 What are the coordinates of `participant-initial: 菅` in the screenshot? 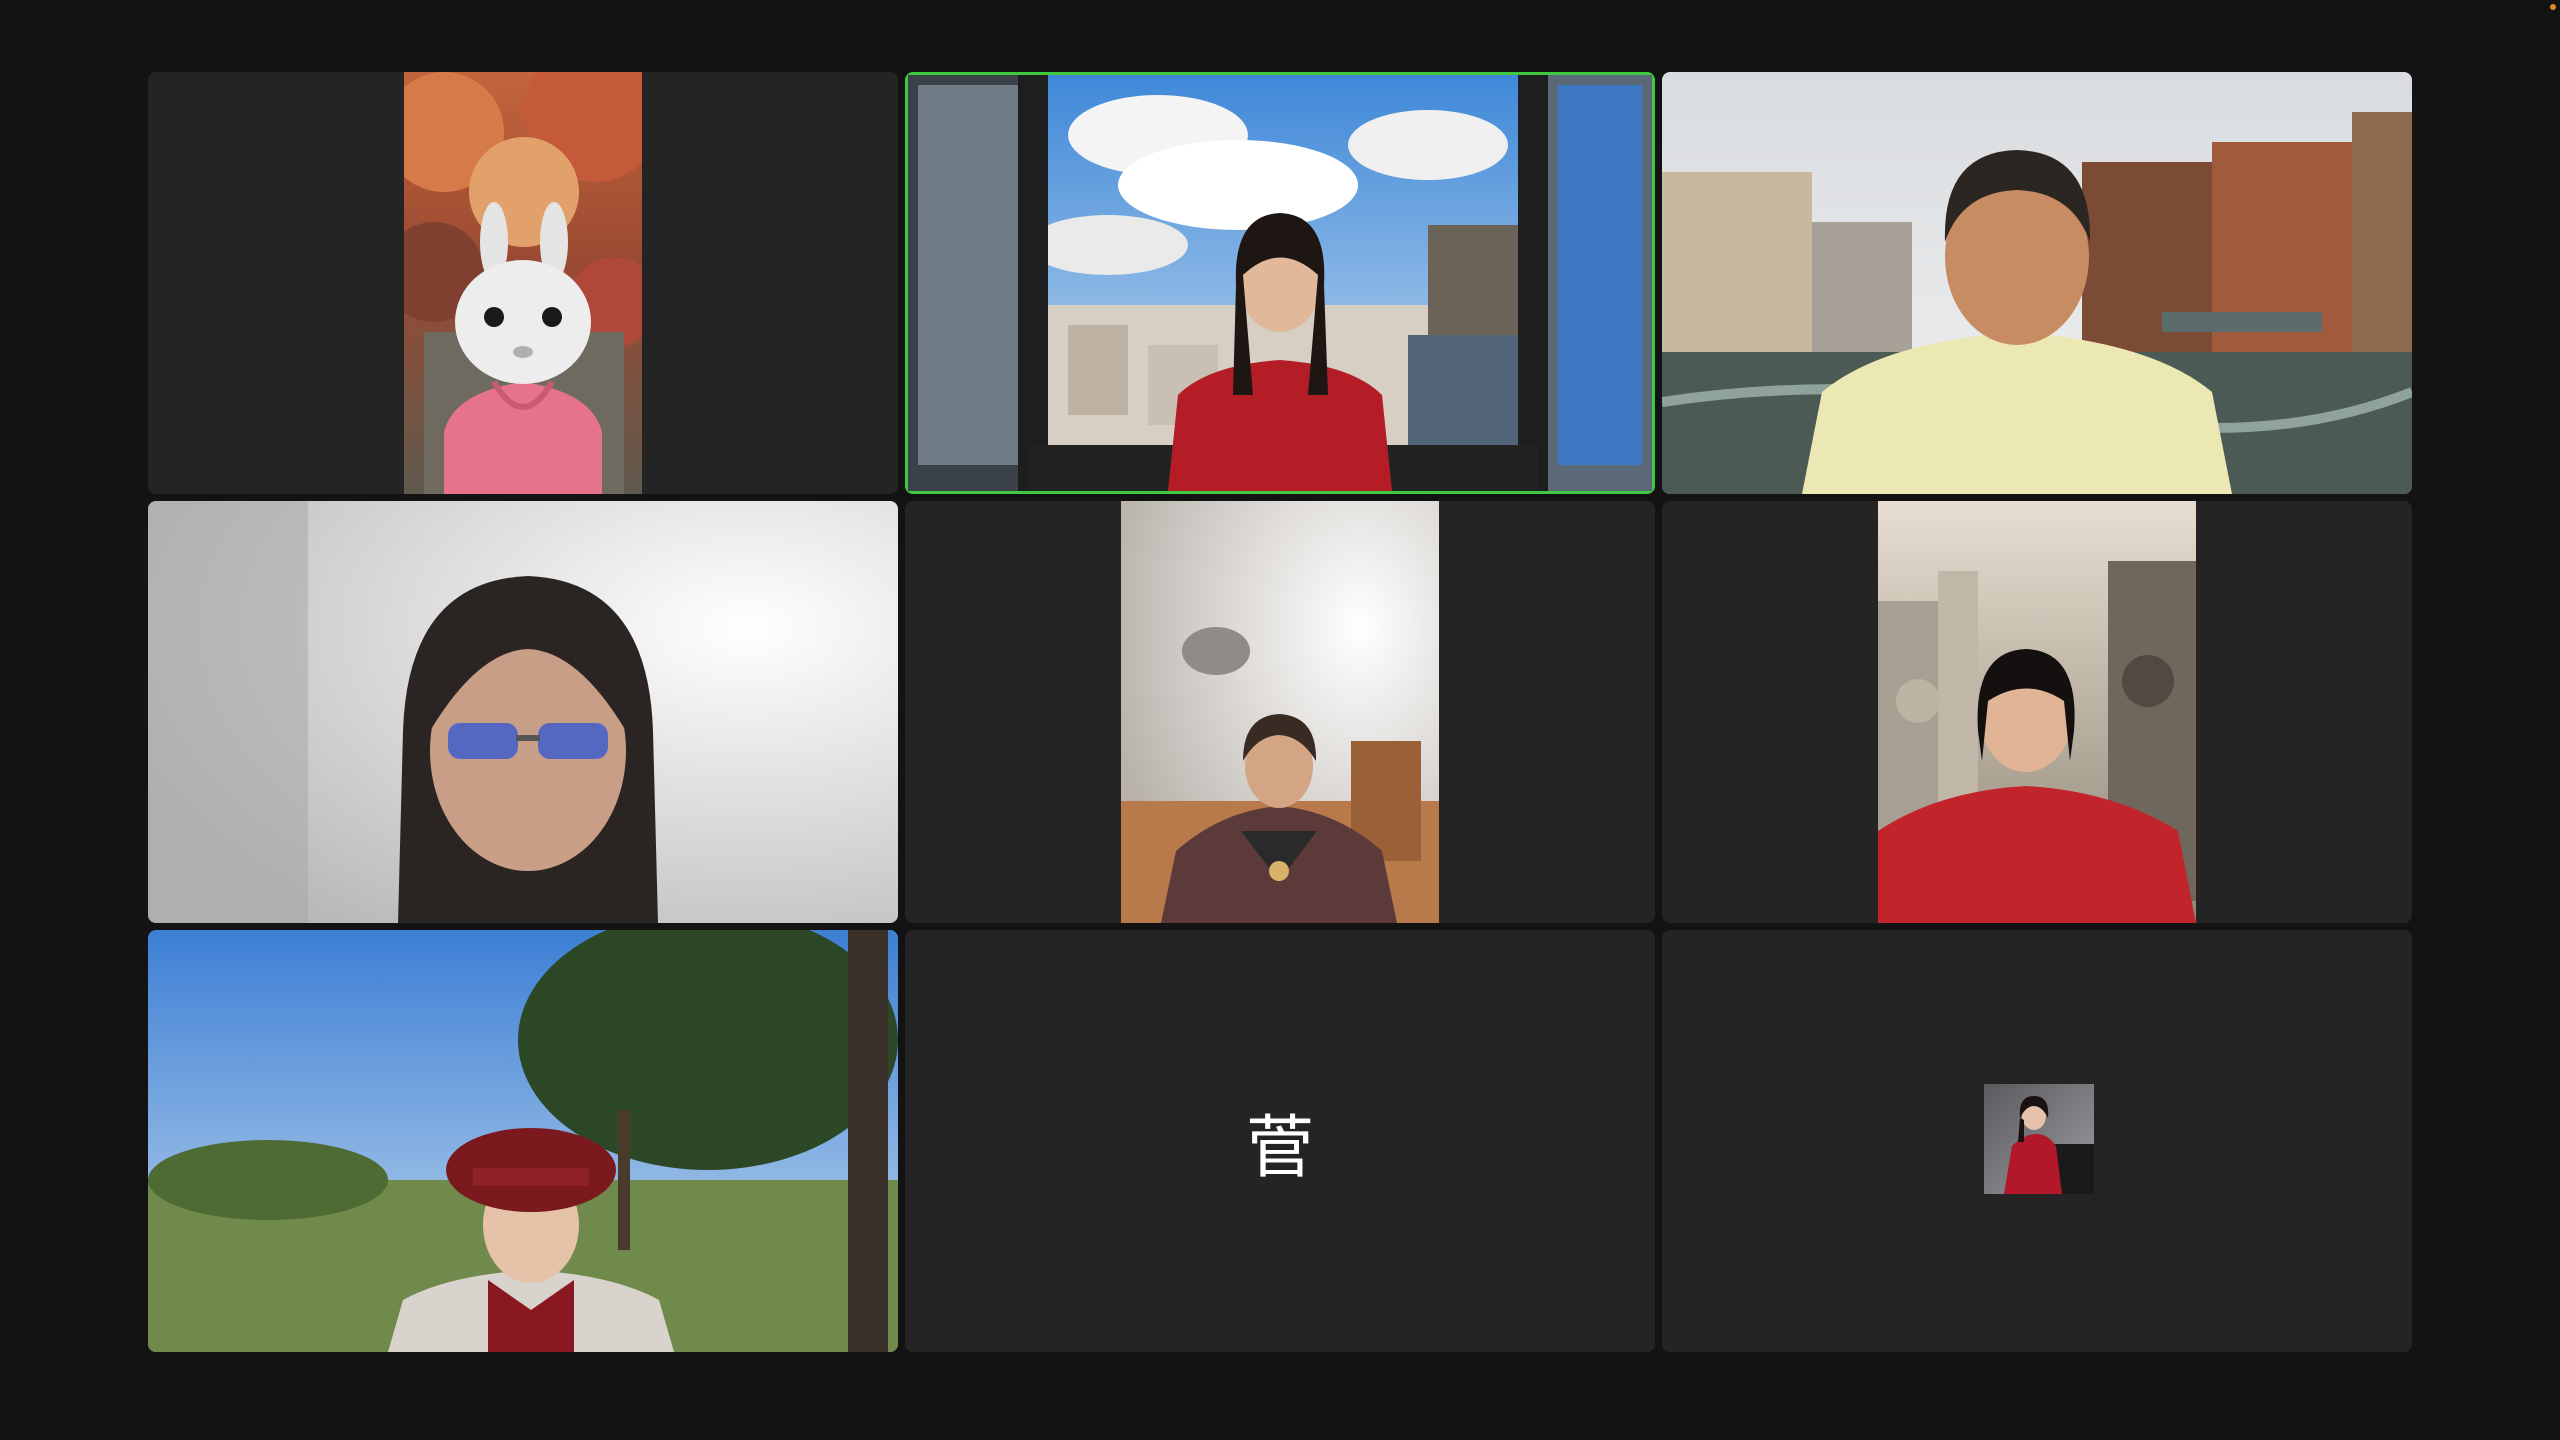 It's located at (1279, 1148).